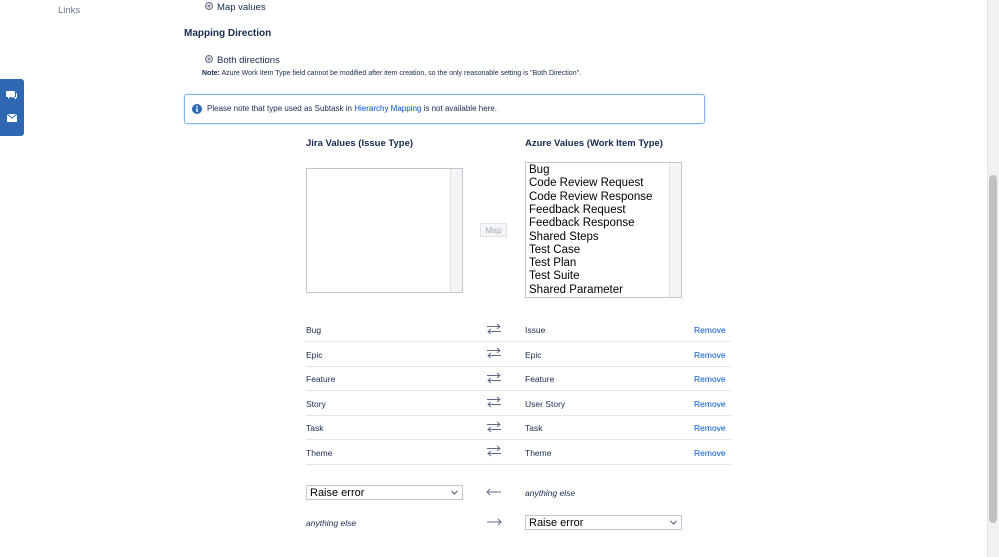 The width and height of the screenshot is (999, 557). Describe the element at coordinates (314, 330) in the screenshot. I see `mapping-jira-value: Bug` at that location.